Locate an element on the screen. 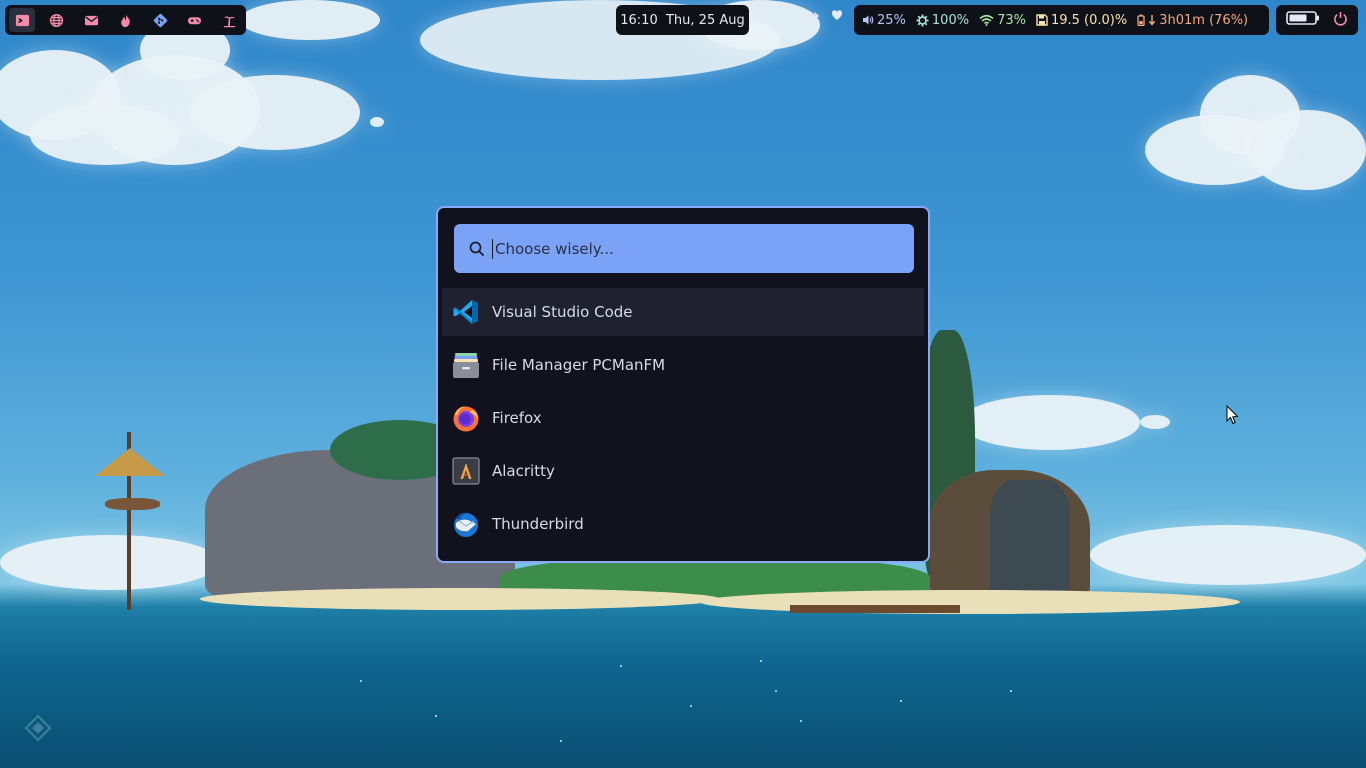 The height and width of the screenshot is (768, 1366). battery-icon is located at coordinates (1303, 20).